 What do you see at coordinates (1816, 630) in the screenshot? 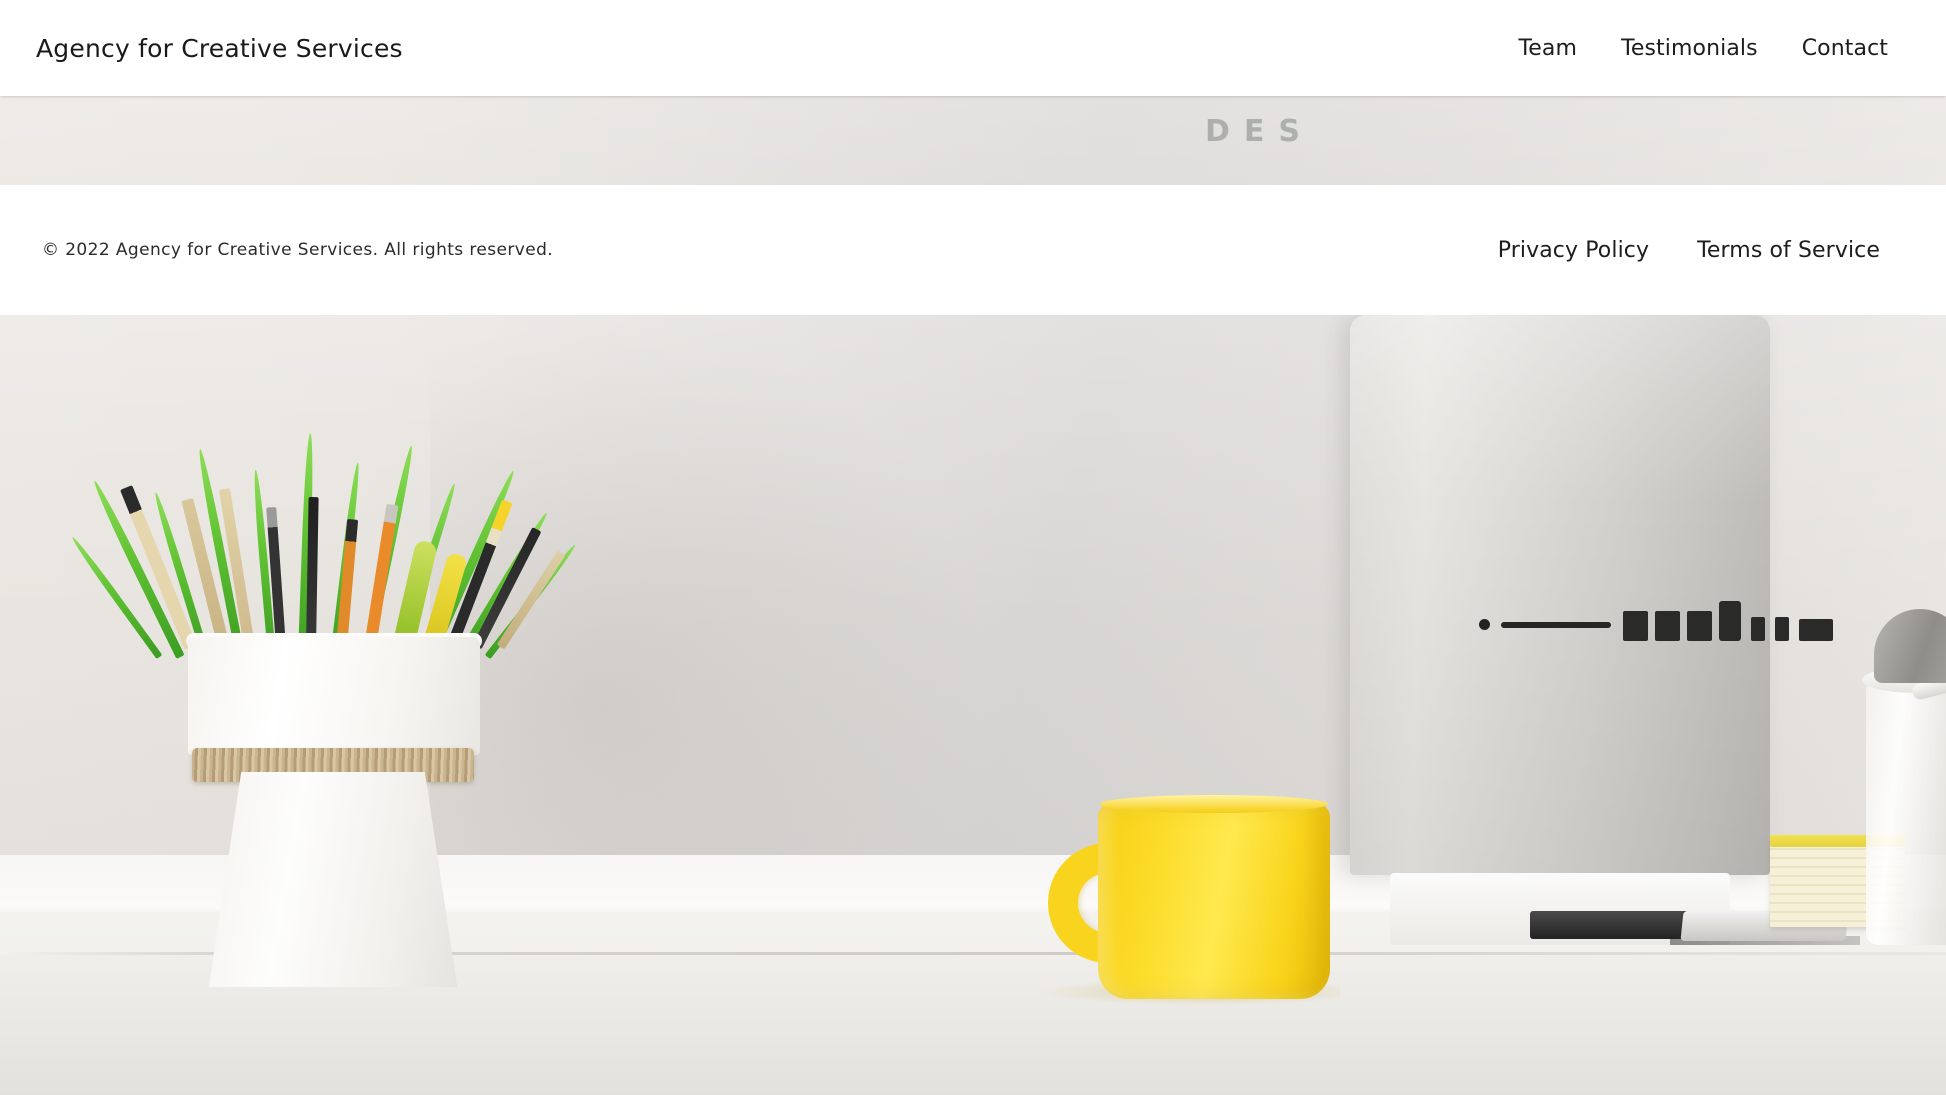
I see `ethernet-port` at bounding box center [1816, 630].